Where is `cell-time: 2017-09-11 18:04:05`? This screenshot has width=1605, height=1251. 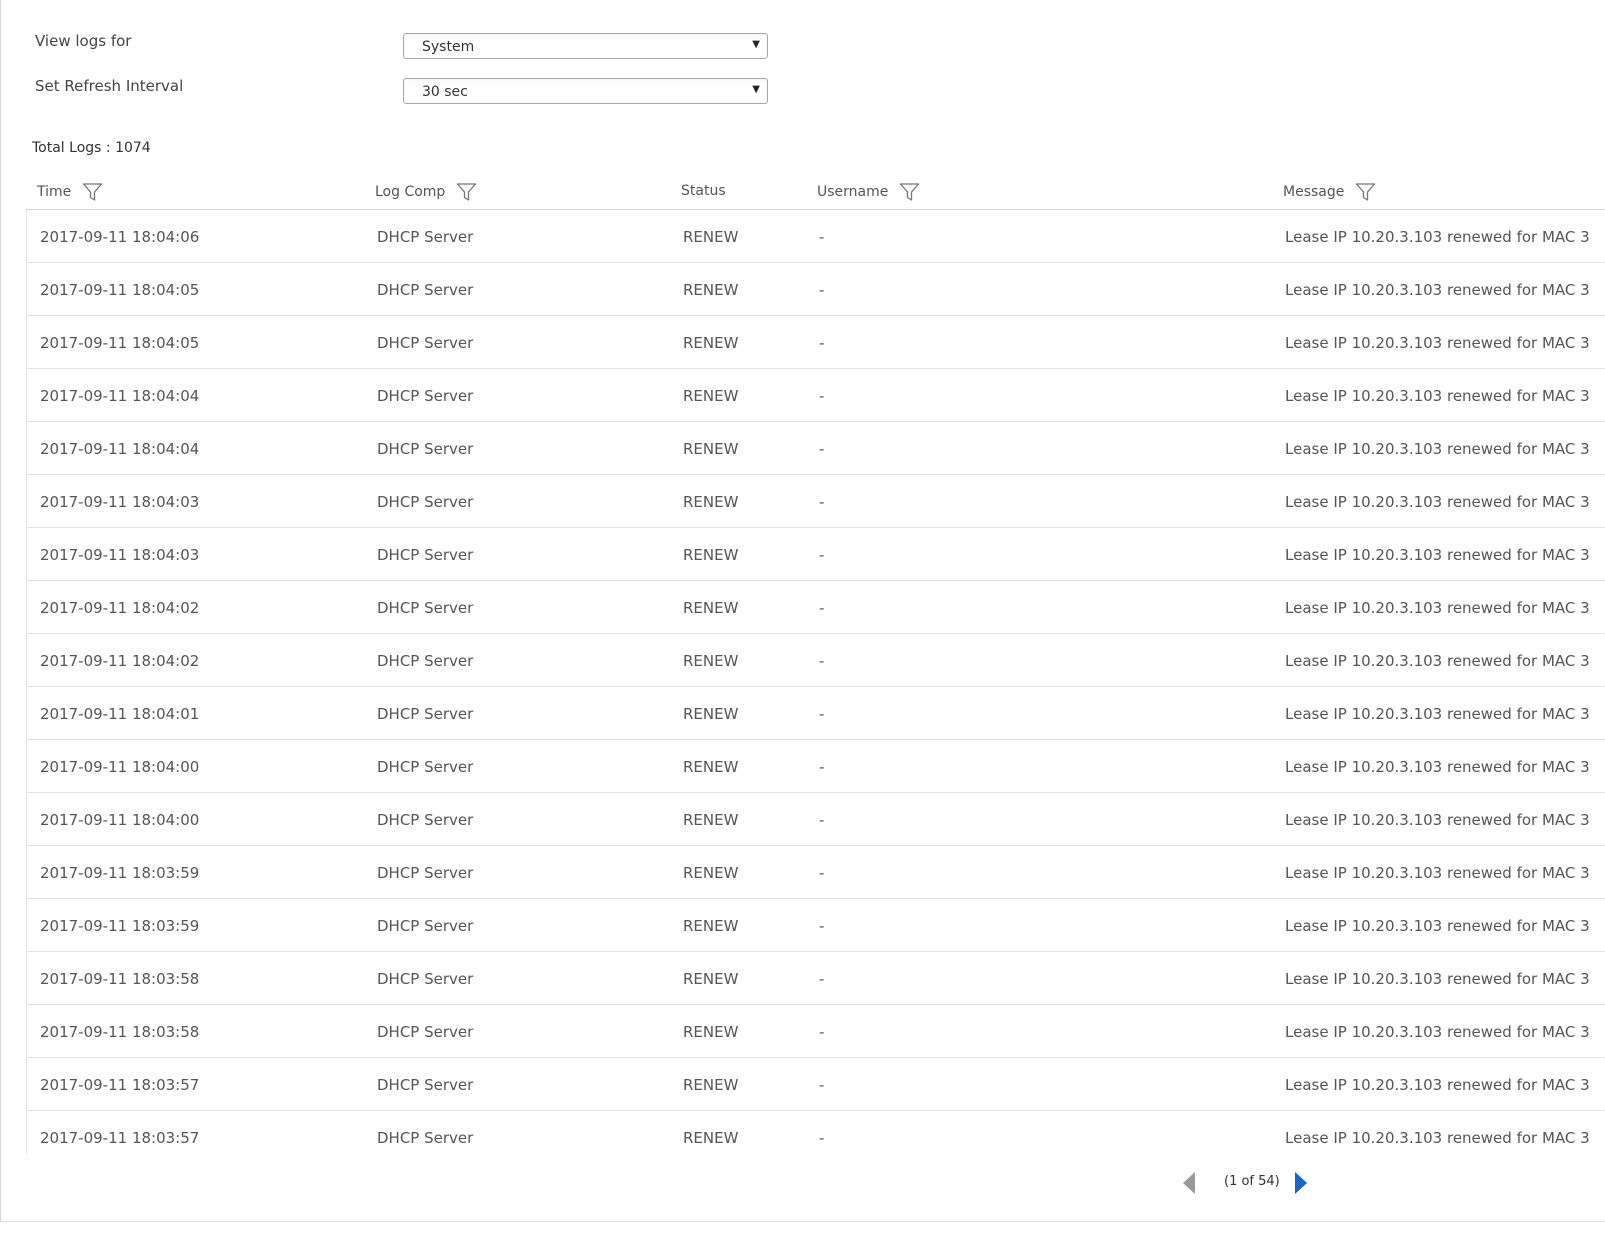
cell-time: 2017-09-11 18:04:05 is located at coordinates (120, 290).